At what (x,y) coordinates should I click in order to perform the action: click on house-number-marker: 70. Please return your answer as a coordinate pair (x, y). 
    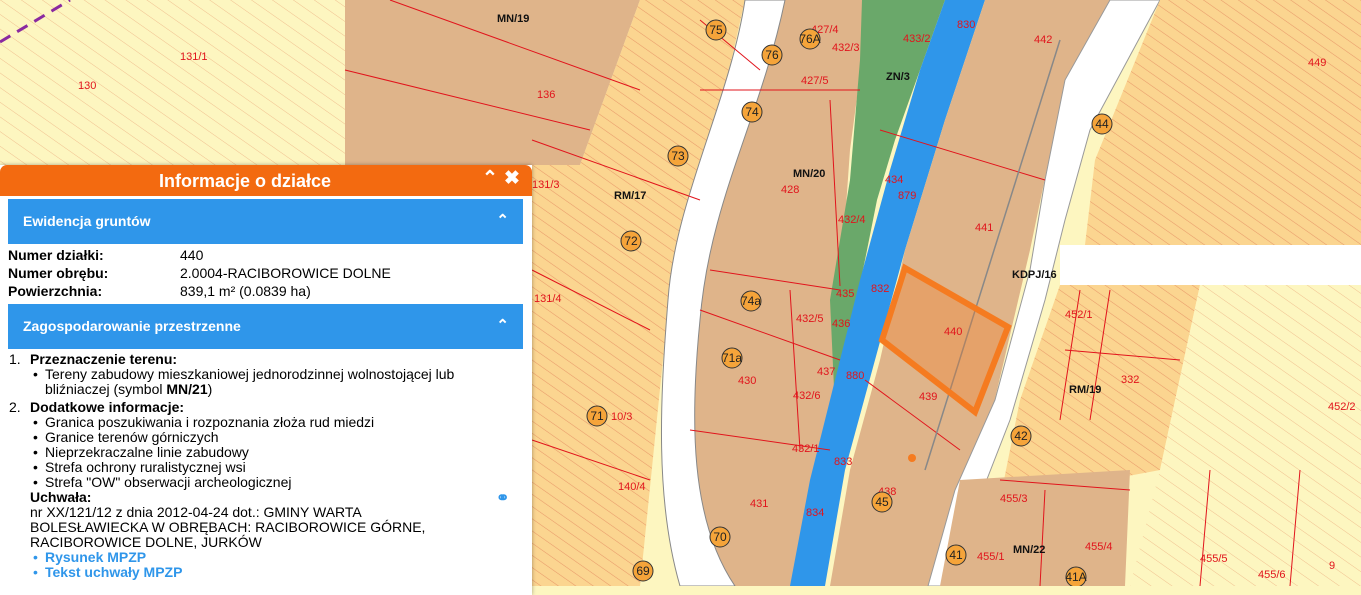
    Looking at the image, I should click on (720, 537).